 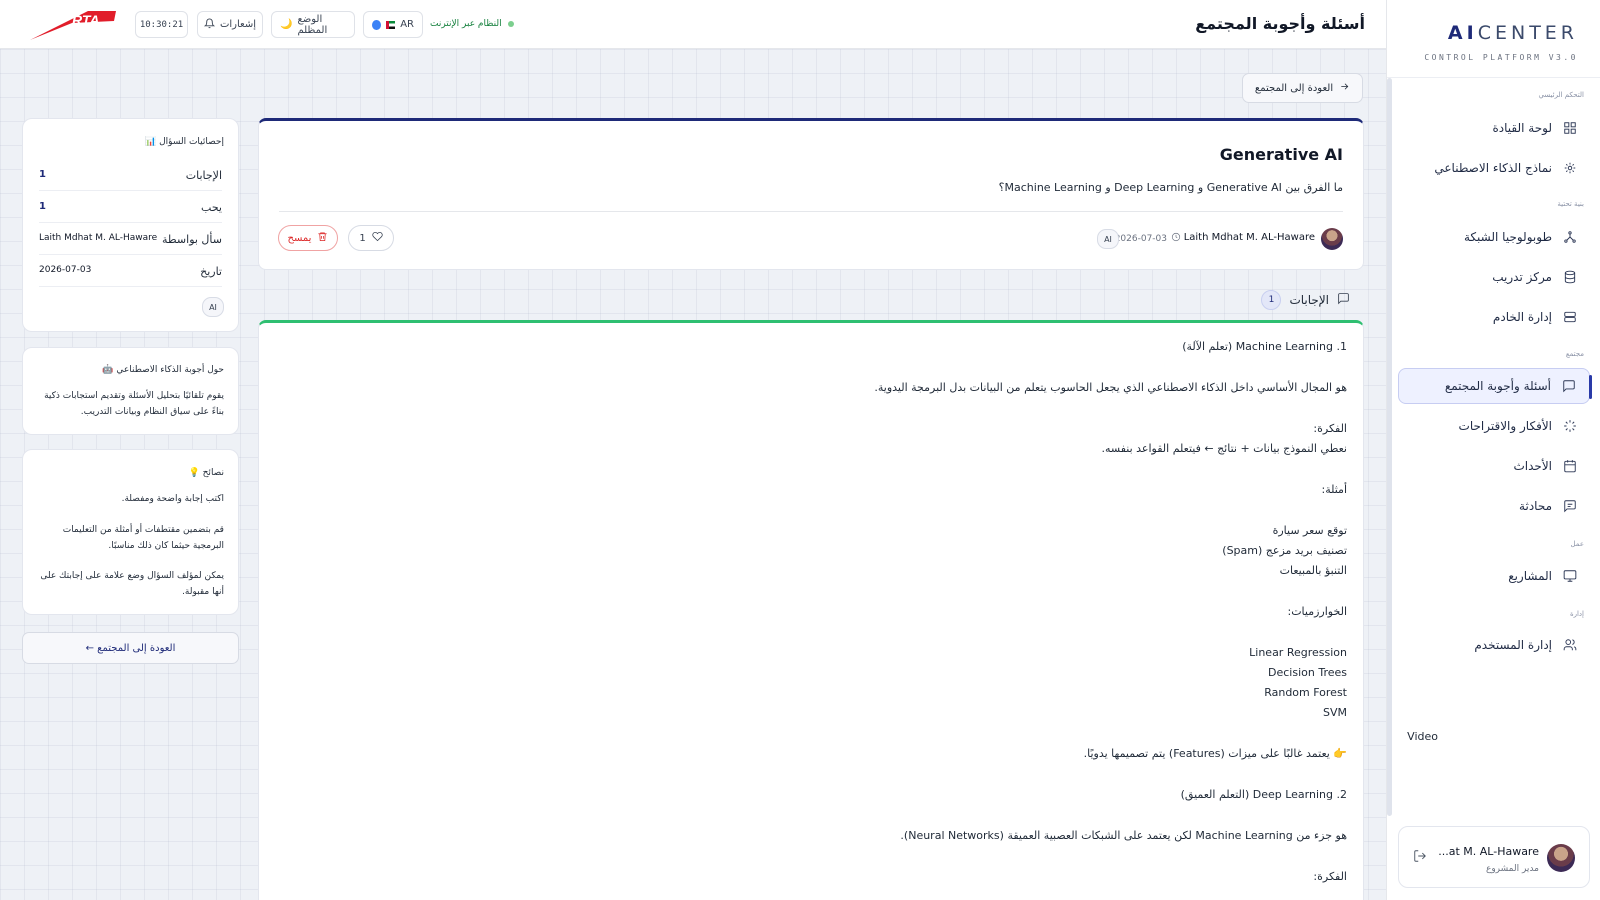 What do you see at coordinates (1522, 277) in the screenshot?
I see `sidebar-item-label: مركز تدريب` at bounding box center [1522, 277].